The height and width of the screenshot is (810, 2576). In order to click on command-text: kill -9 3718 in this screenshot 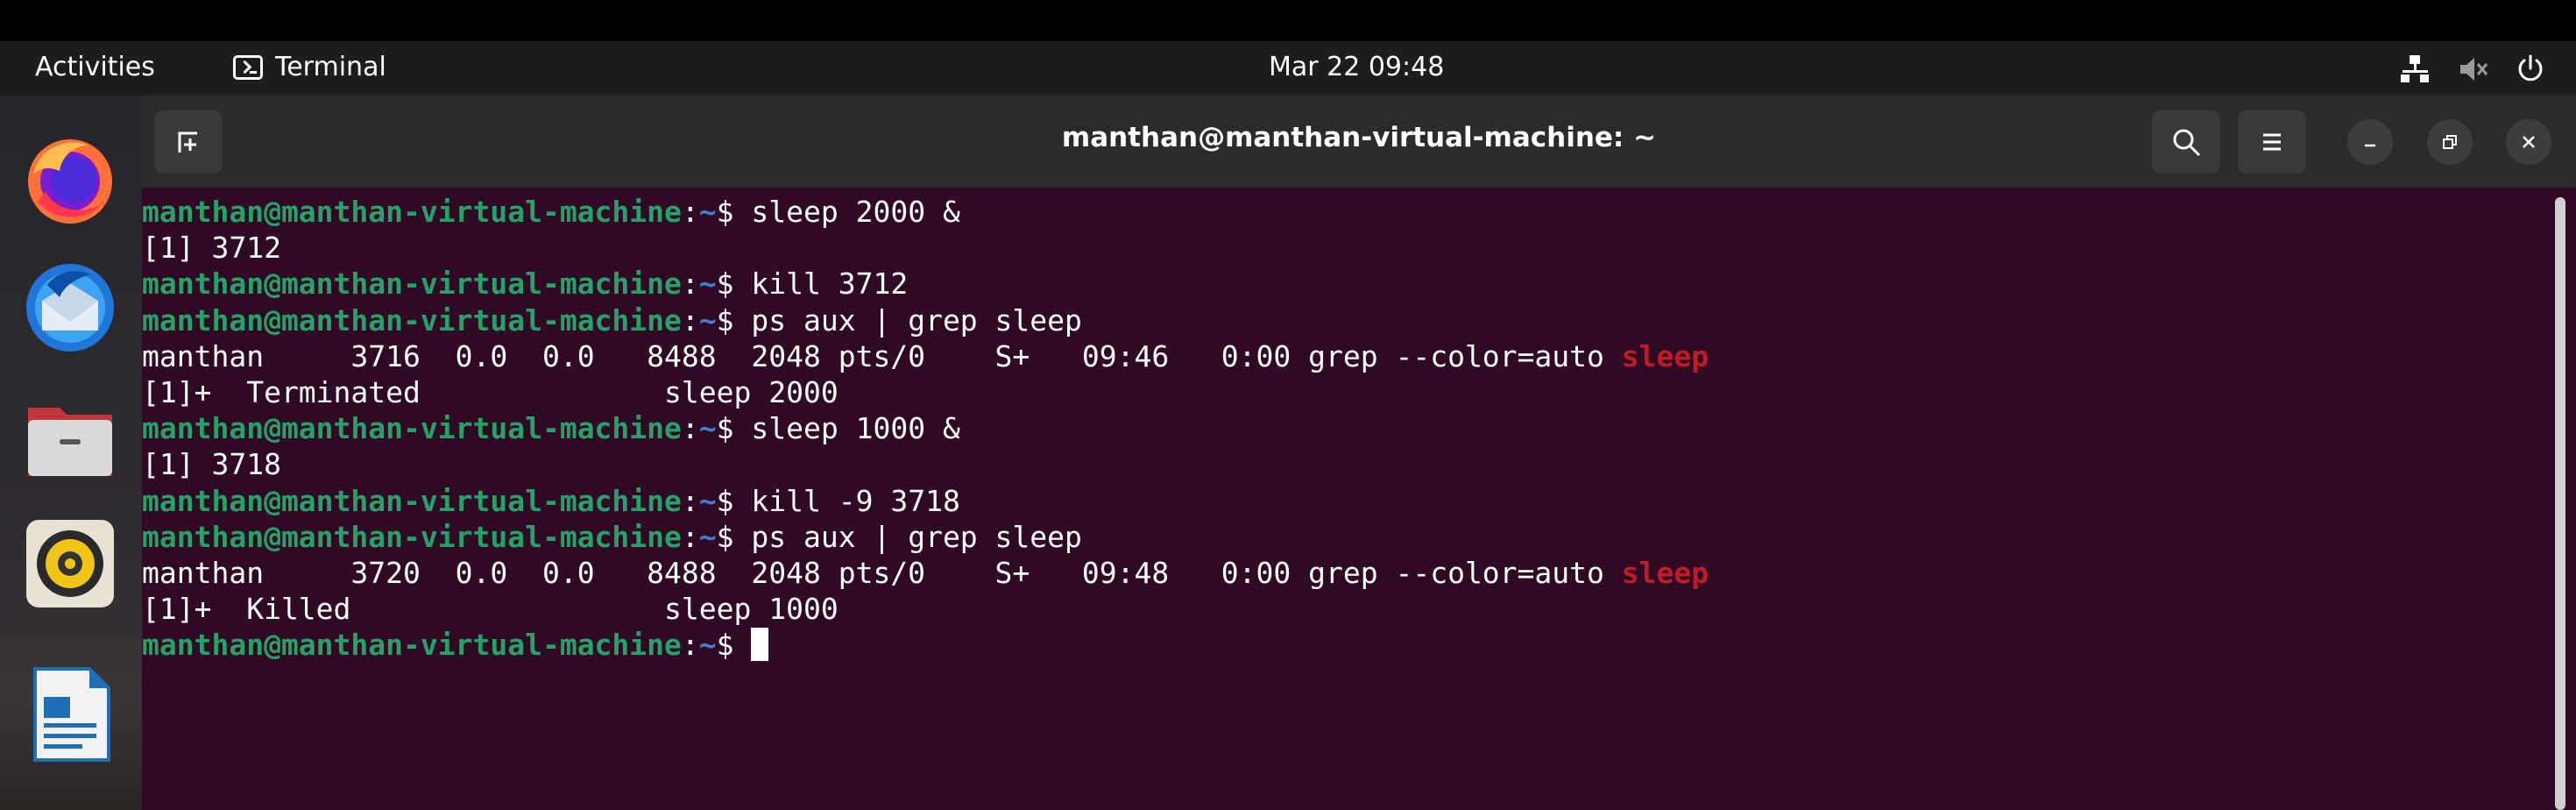, I will do `click(846, 501)`.